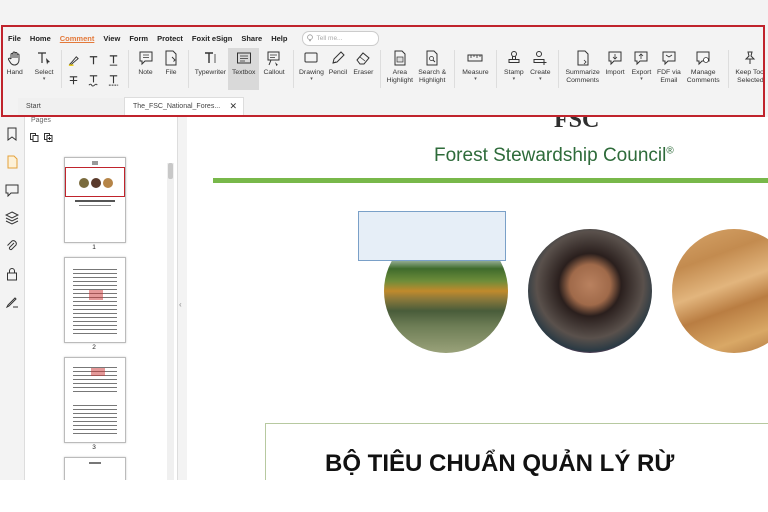  What do you see at coordinates (256, 38) in the screenshot?
I see `menu-share: Share` at bounding box center [256, 38].